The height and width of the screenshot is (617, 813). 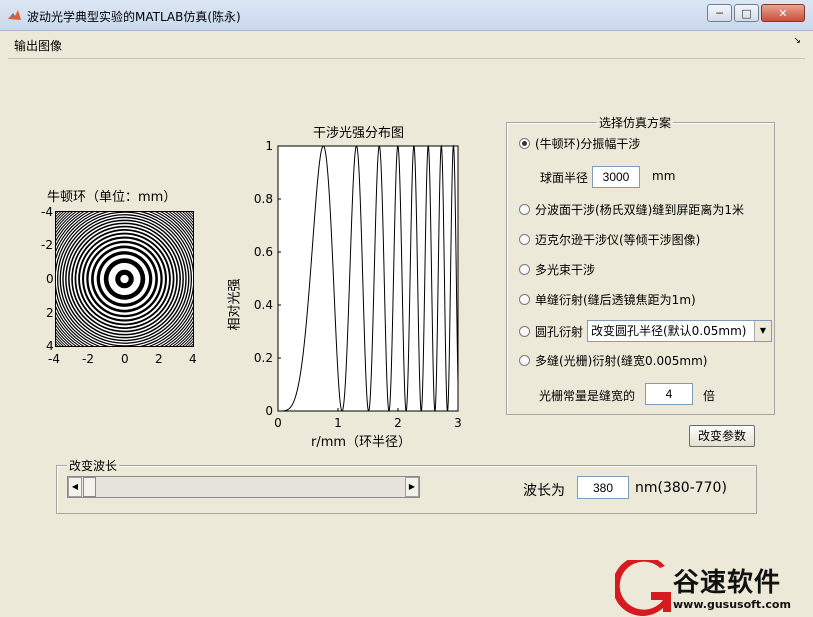 What do you see at coordinates (587, 396) in the screenshot?
I see `grating-label: 光栅常量是缝宽的` at bounding box center [587, 396].